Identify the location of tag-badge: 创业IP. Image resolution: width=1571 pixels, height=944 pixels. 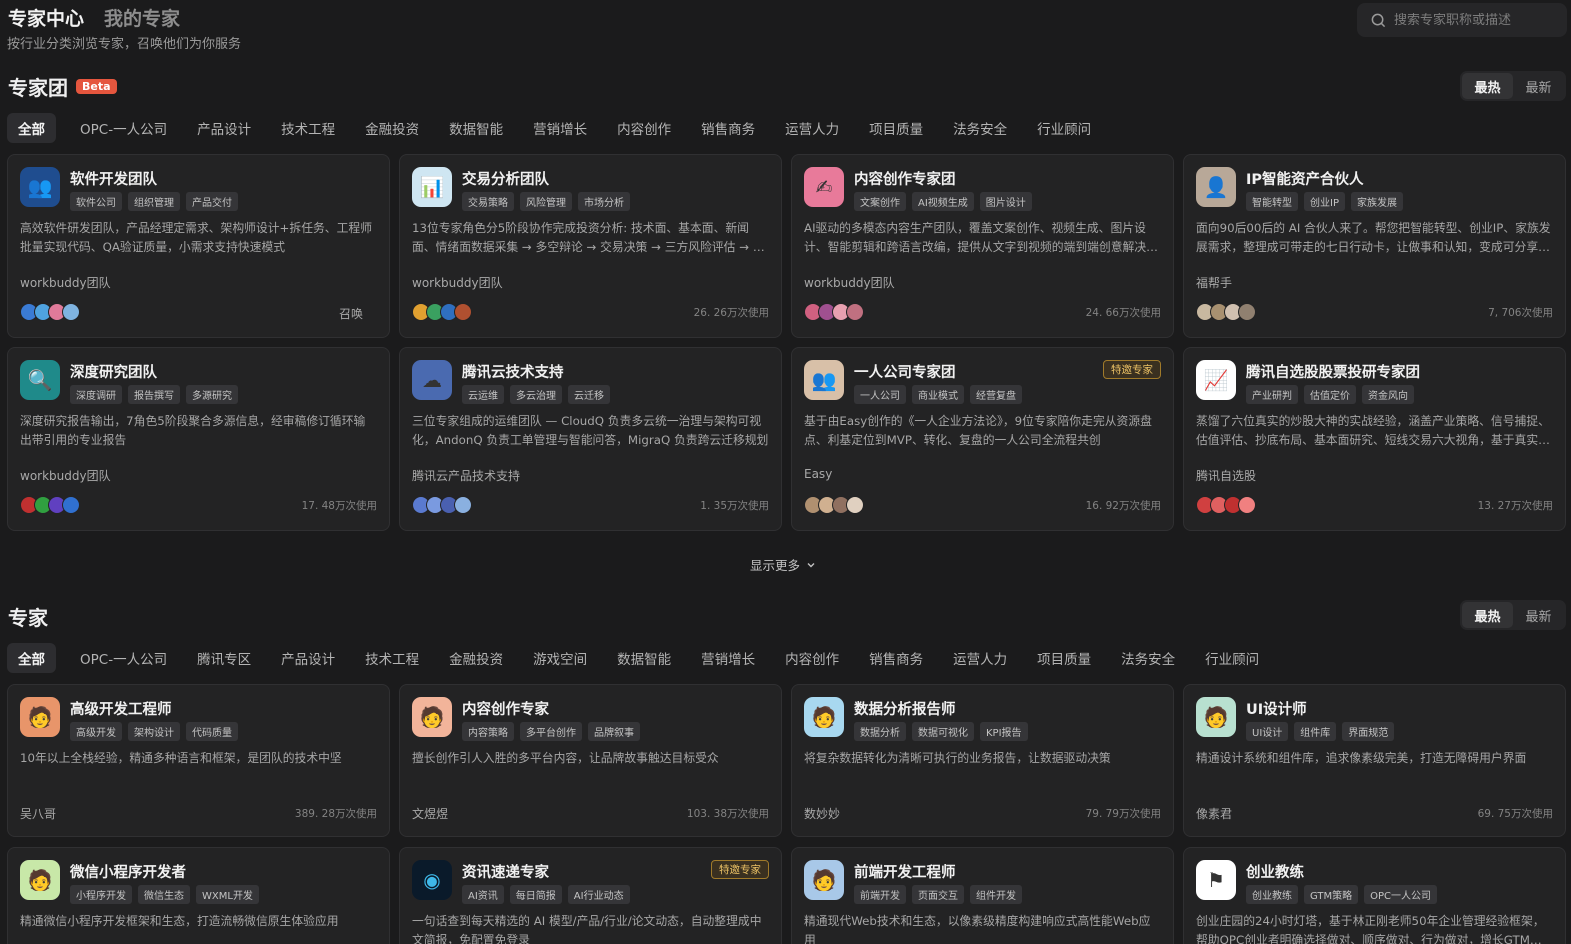
(1324, 201).